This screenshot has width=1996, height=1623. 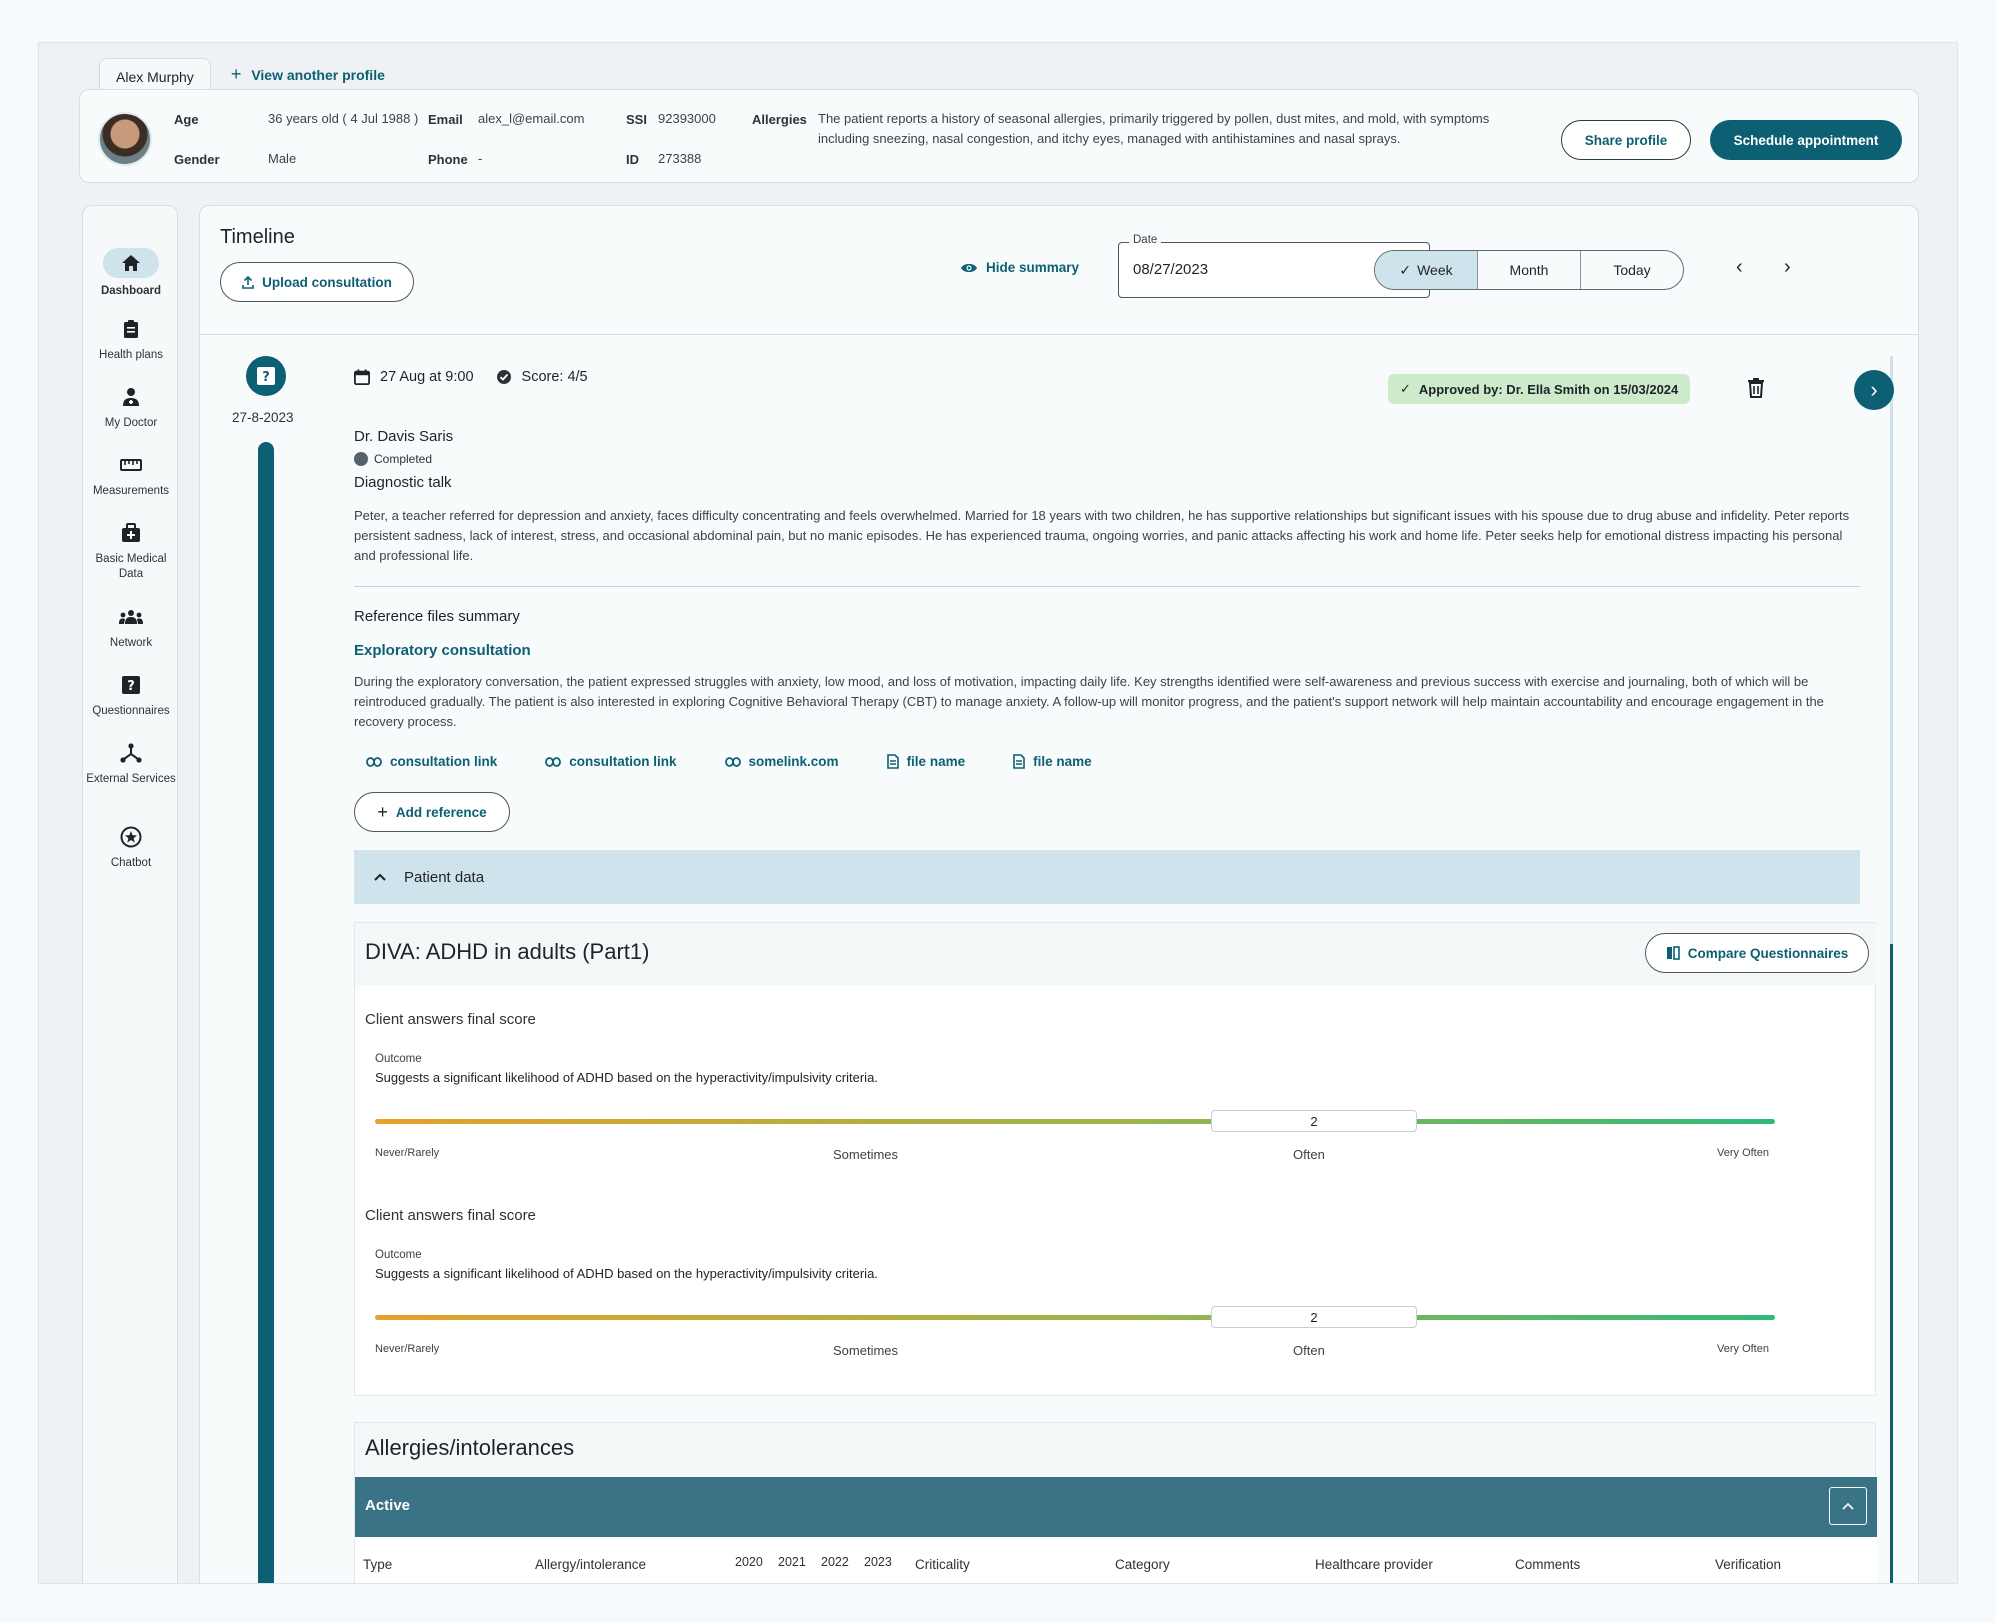 I want to click on sidebar-item-label: Chatbot, so click(x=131, y=863).